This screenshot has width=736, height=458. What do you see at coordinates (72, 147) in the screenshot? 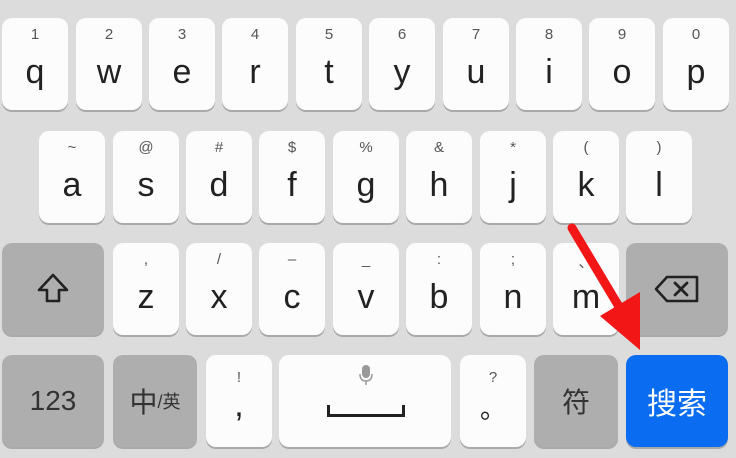
I see `key-hint: ~` at bounding box center [72, 147].